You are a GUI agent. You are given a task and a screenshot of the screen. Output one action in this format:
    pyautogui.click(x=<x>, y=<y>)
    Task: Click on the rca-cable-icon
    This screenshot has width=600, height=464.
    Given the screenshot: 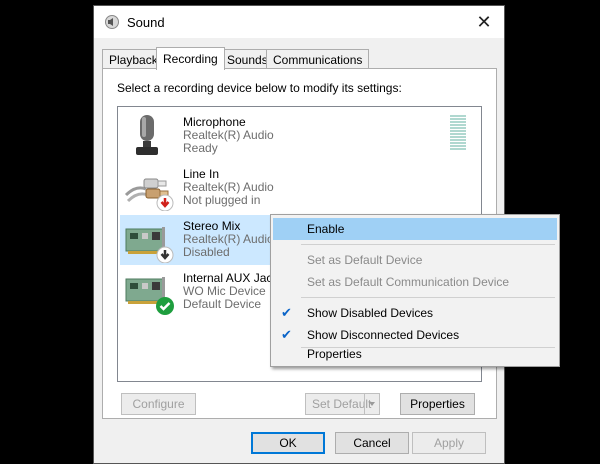 What is the action you would take?
    pyautogui.click(x=149, y=194)
    